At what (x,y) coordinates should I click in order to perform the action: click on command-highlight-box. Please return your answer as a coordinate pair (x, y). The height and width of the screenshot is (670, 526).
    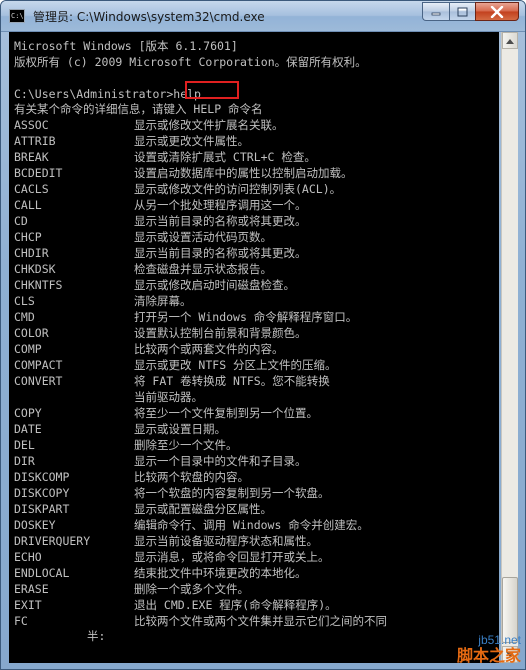
    Looking at the image, I should click on (212, 90).